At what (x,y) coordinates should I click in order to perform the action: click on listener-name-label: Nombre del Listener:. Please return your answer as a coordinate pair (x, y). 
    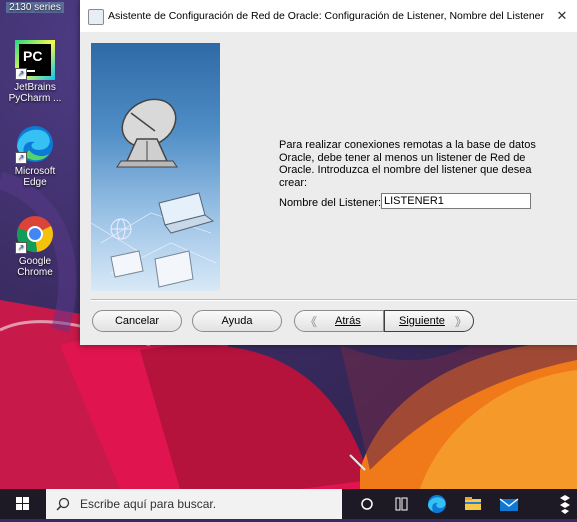
    Looking at the image, I should click on (330, 203).